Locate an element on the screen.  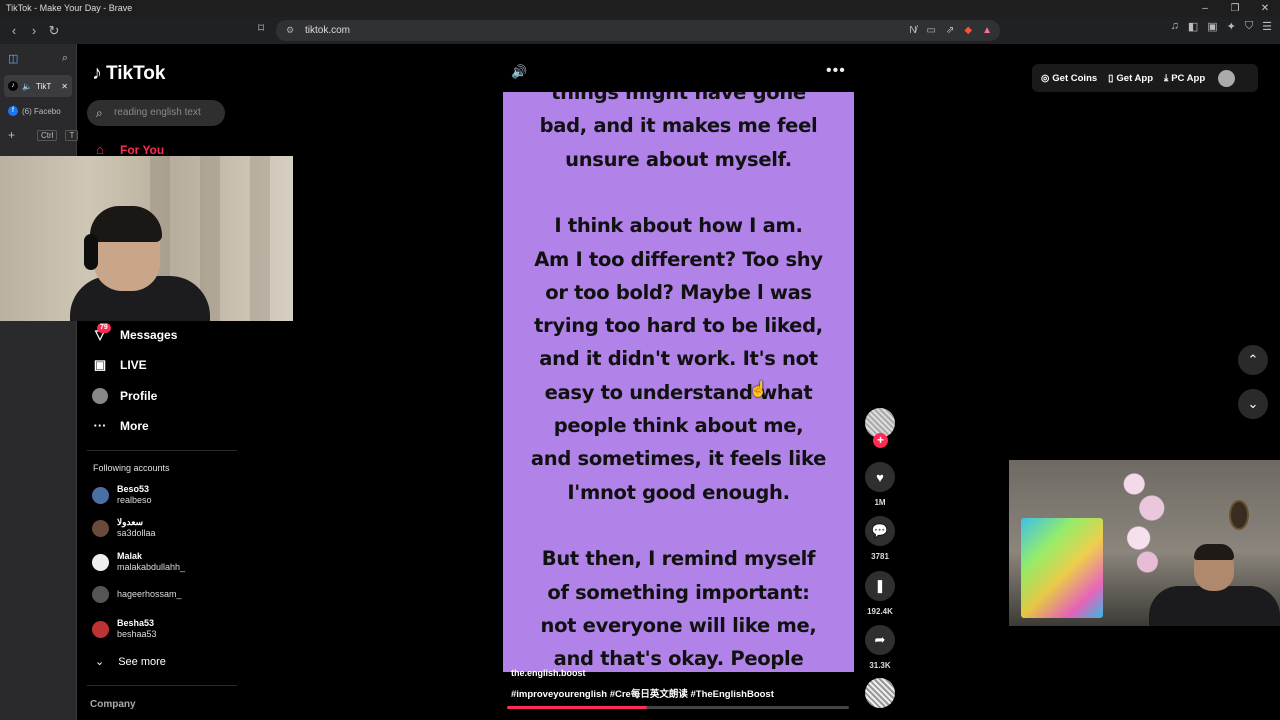
close-window-button: ✕ is located at coordinates (1265, 8).